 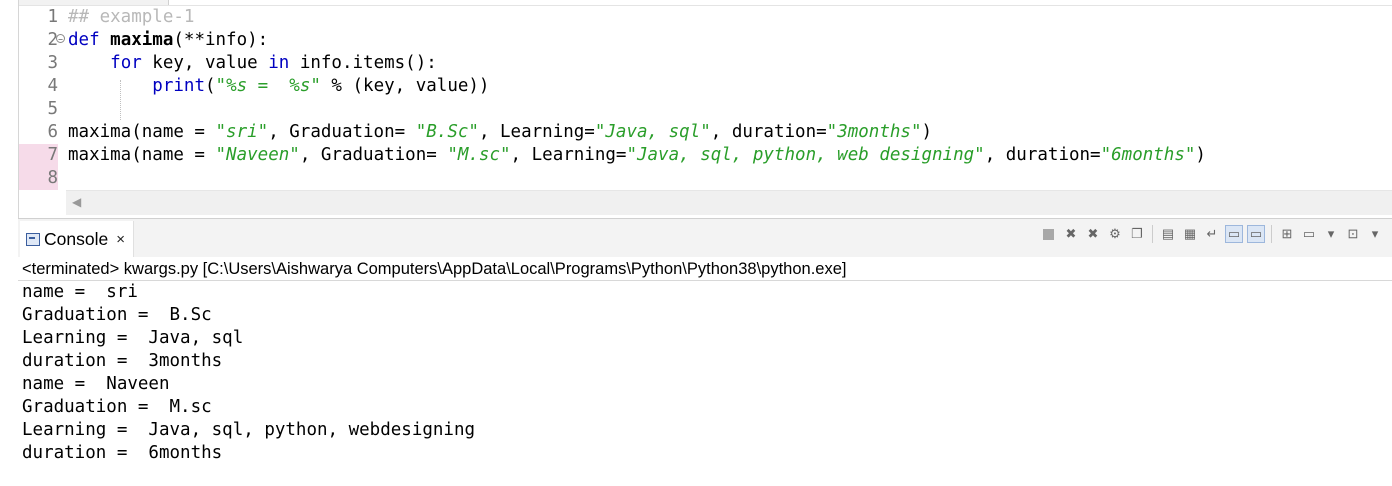 What do you see at coordinates (38, 155) in the screenshot?
I see `line-number: 7` at bounding box center [38, 155].